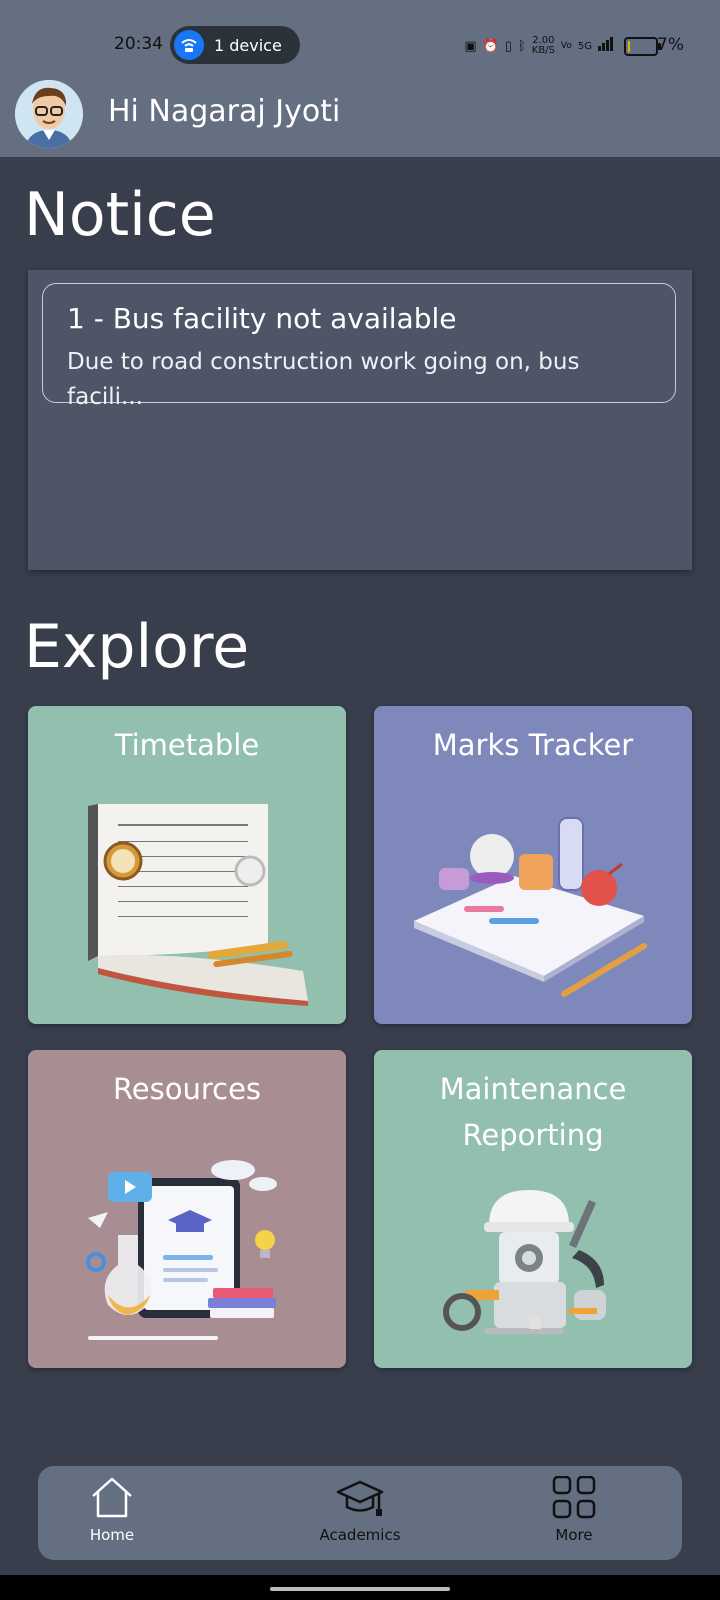  Describe the element at coordinates (584, 46) in the screenshot. I see `network-label: 5G` at that location.